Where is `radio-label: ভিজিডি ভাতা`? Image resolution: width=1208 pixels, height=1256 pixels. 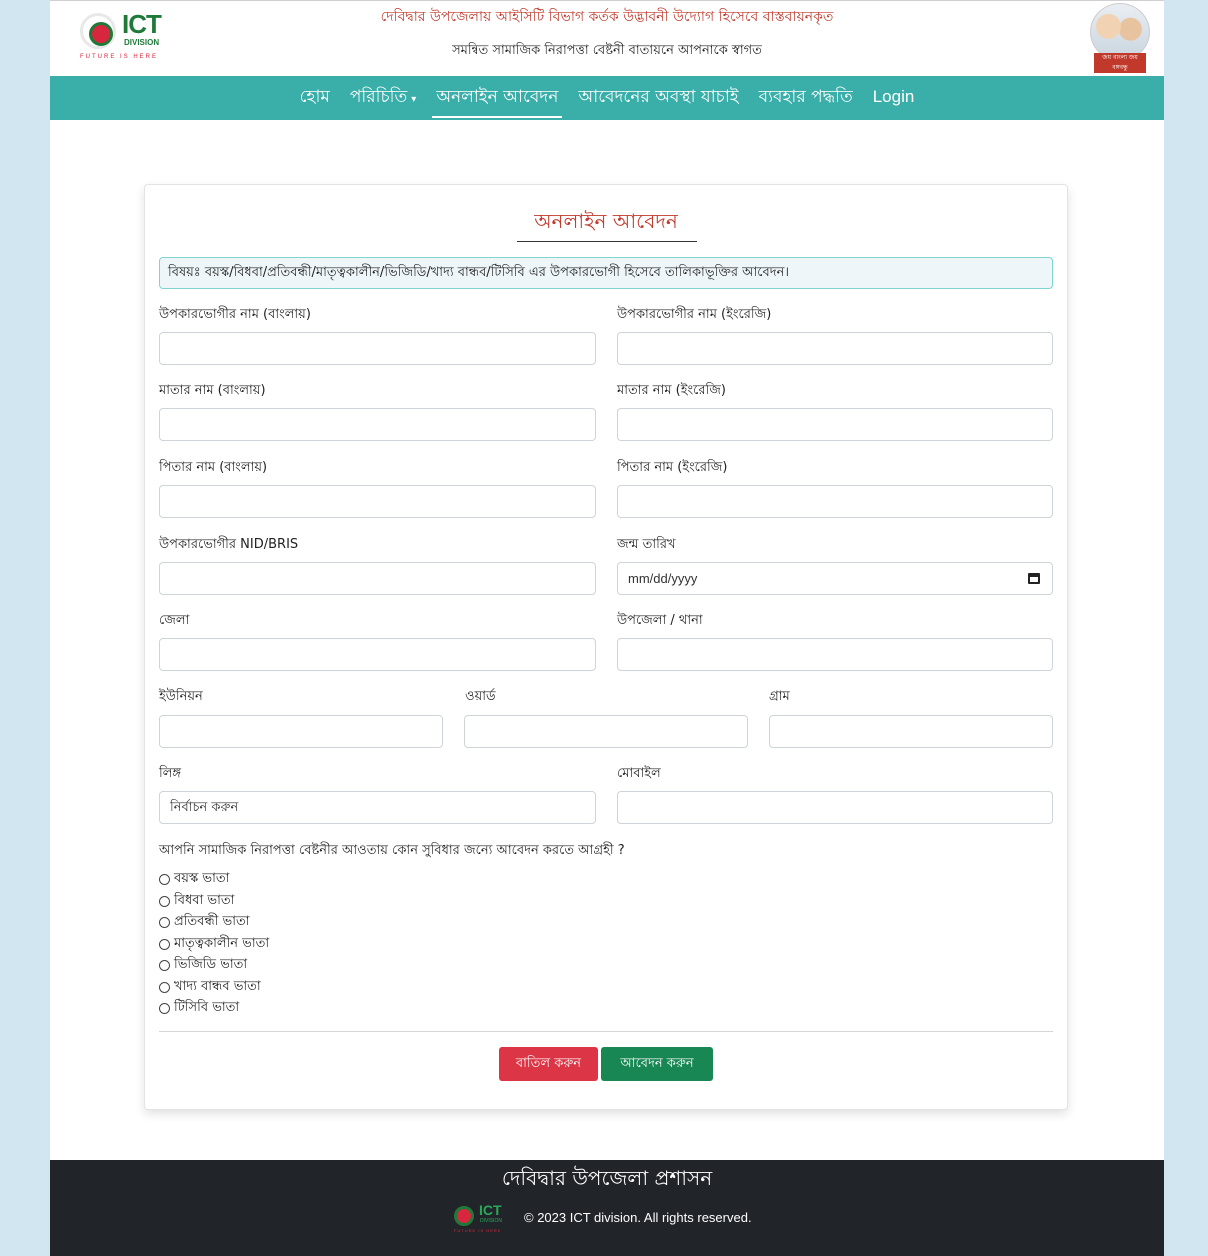
radio-label: ভিজিডি ভাতা is located at coordinates (211, 965).